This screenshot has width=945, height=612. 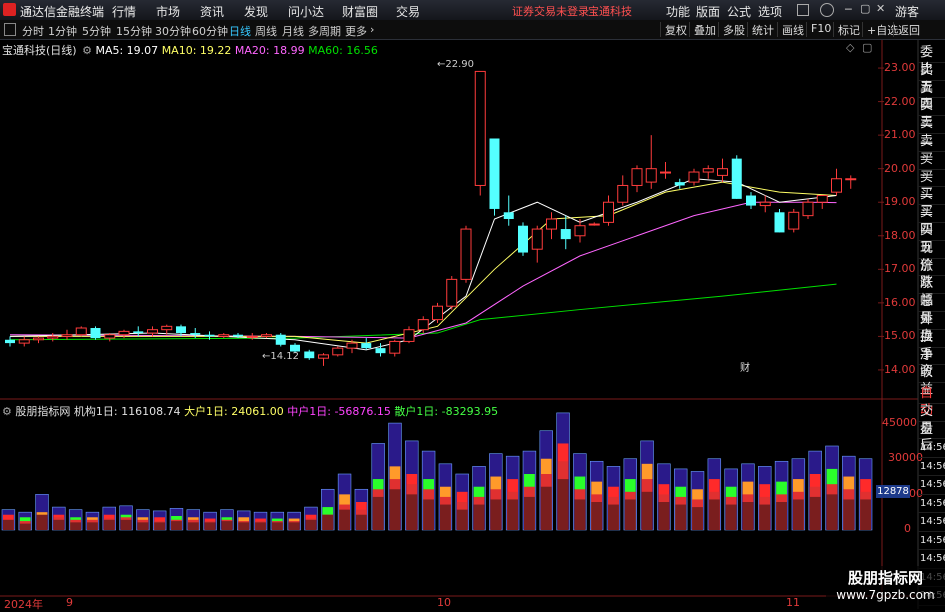 What do you see at coordinates (43, 411) in the screenshot?
I see `indicator-name: 股朋指标网` at bounding box center [43, 411].